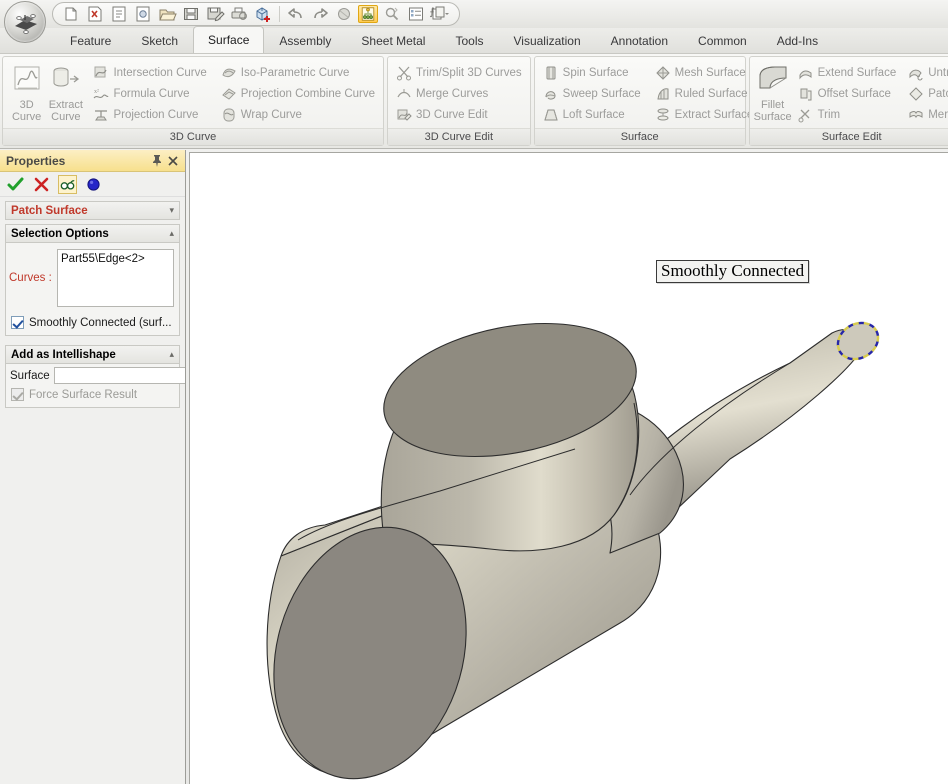 The image size is (948, 784). Describe the element at coordinates (847, 114) in the screenshot. I see `ribbon-button-trim: Trim` at that location.